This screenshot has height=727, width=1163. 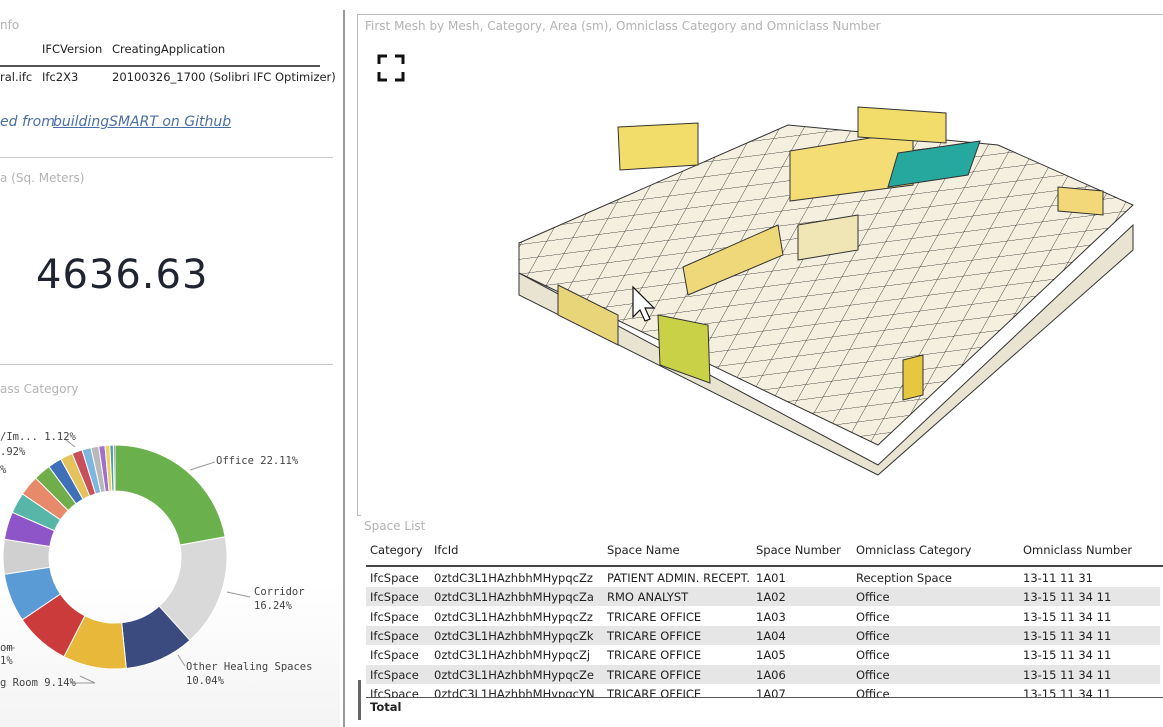 What do you see at coordinates (643, 550) in the screenshot?
I see `col-header-space-name: Space Name` at bounding box center [643, 550].